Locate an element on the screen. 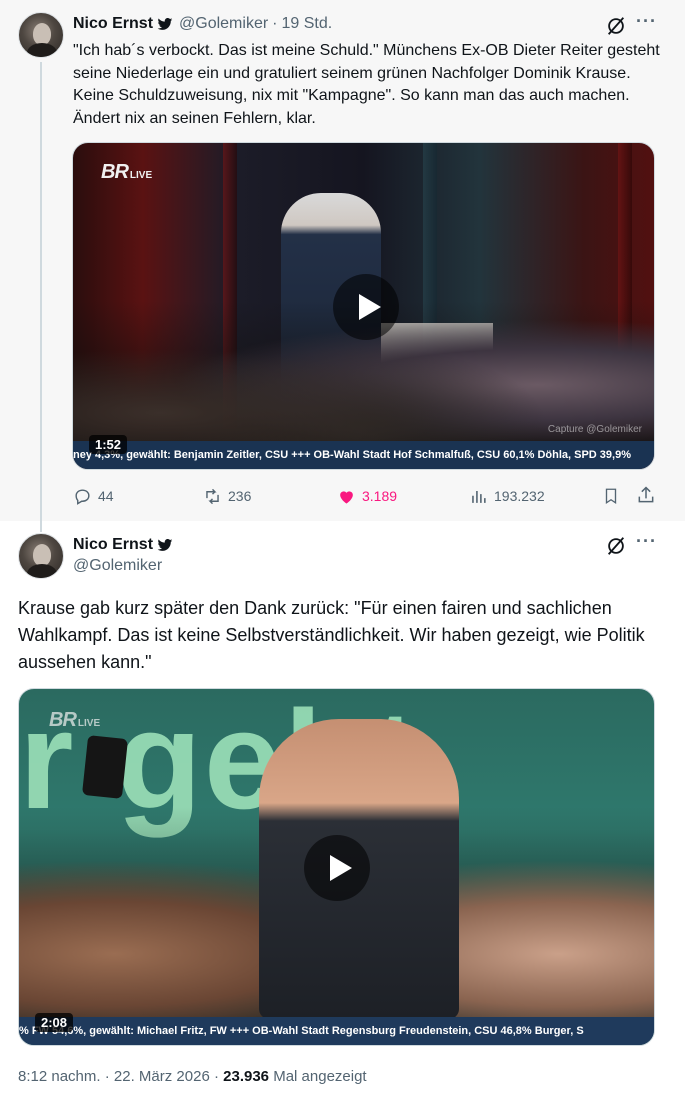  view-count: 23.936 is located at coordinates (246, 1076).